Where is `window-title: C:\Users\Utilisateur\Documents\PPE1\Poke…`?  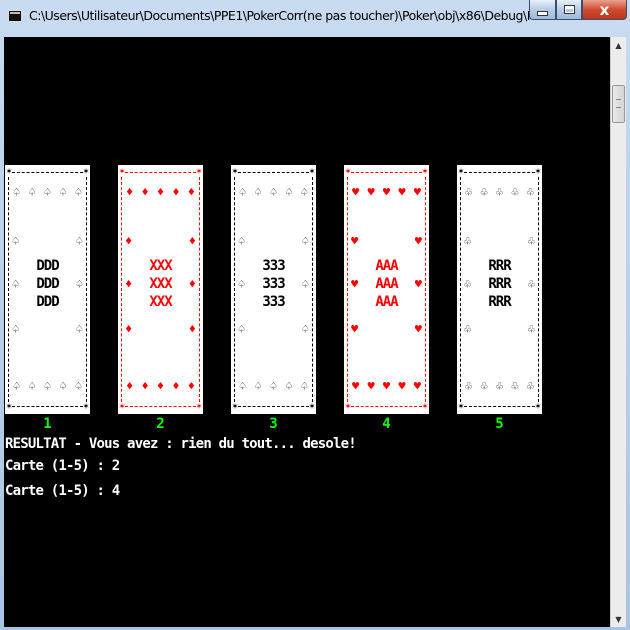 window-title: C:\Users\Utilisateur\Documents\PPE1\Poke… is located at coordinates (305, 15).